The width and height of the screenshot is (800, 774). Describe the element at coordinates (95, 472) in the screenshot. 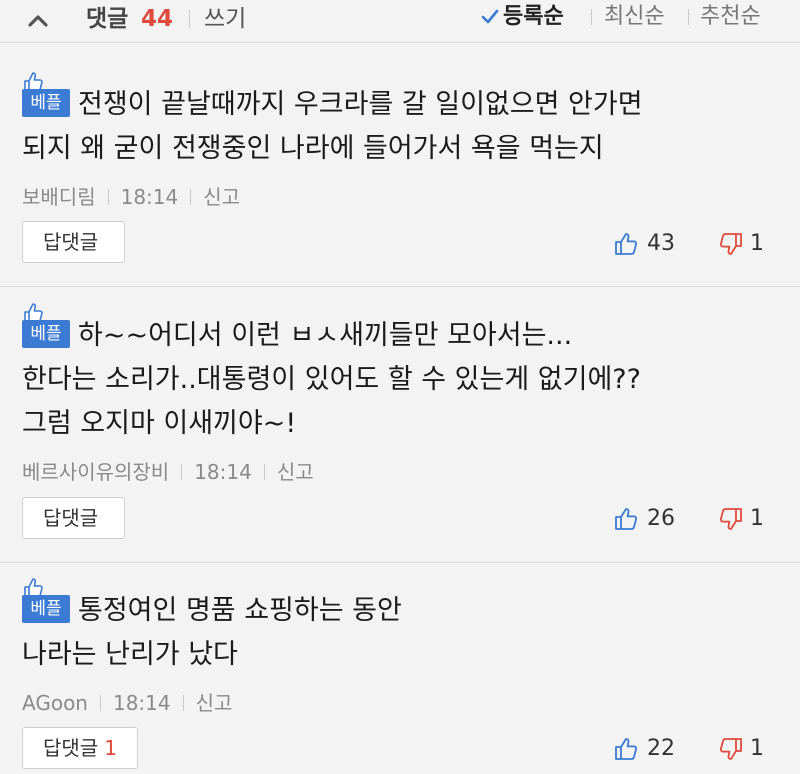

I see `author-name: 베르사이유의장비` at that location.